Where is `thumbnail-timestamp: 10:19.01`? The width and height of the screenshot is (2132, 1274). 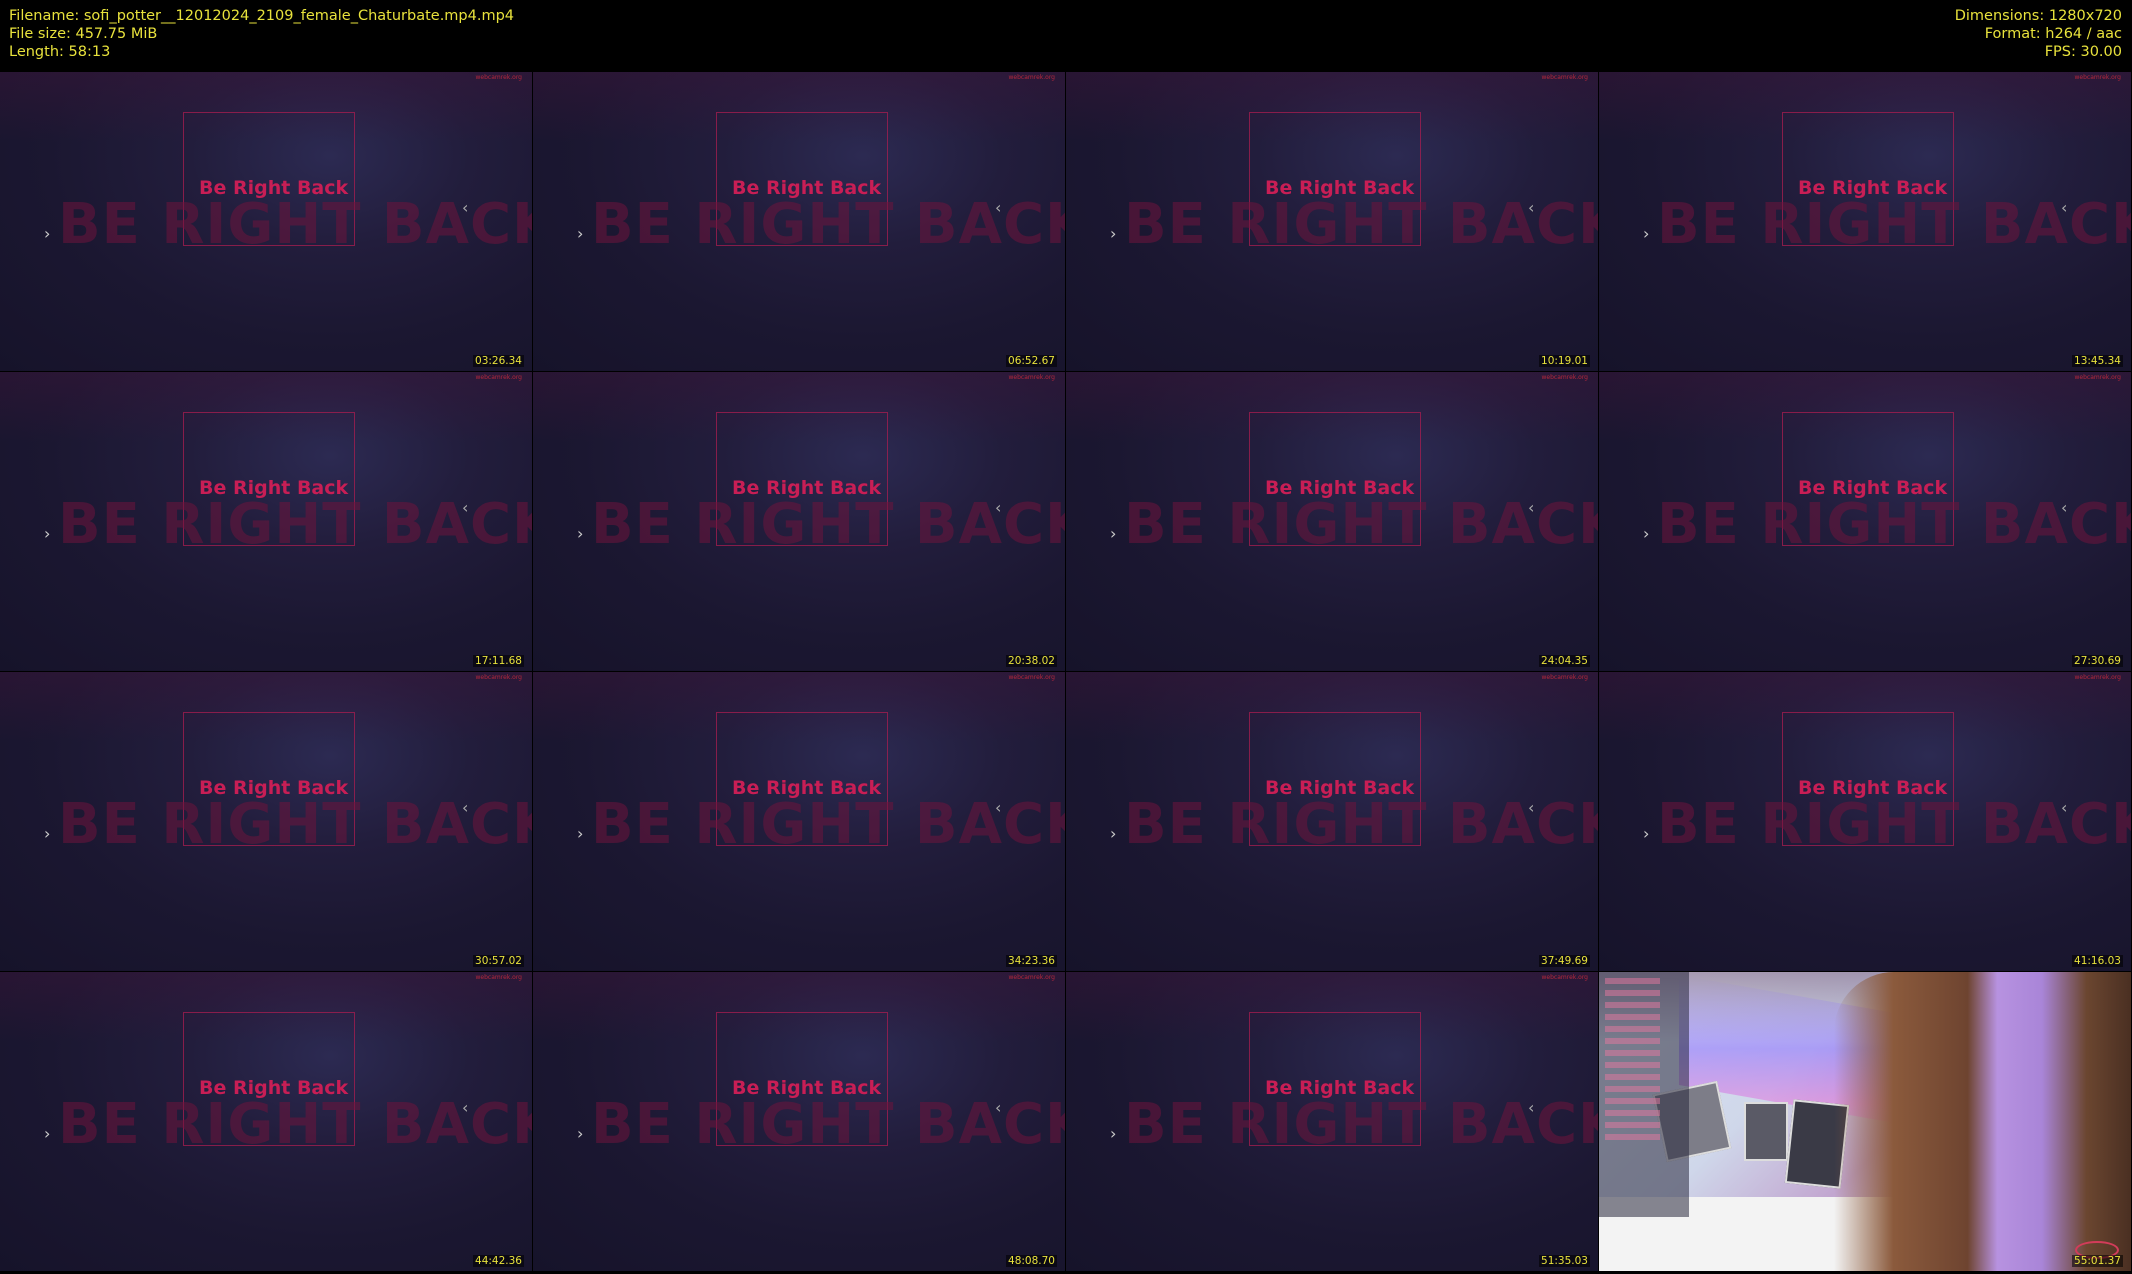 thumbnail-timestamp: 10:19.01 is located at coordinates (1564, 361).